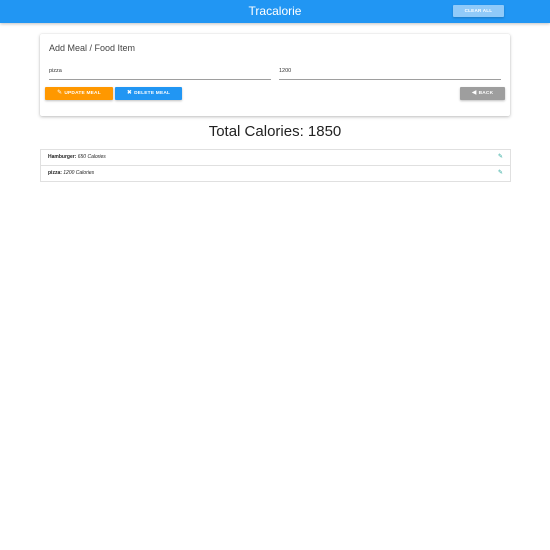 The width and height of the screenshot is (550, 550). I want to click on calories-input: 1200, so click(390, 73).